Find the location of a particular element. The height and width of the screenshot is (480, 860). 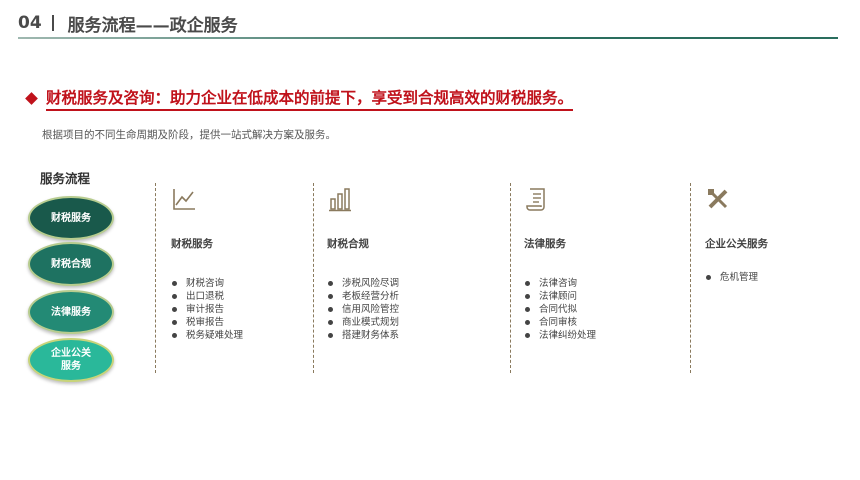

flow-step-label: 企业公关 服务 is located at coordinates (71, 360).